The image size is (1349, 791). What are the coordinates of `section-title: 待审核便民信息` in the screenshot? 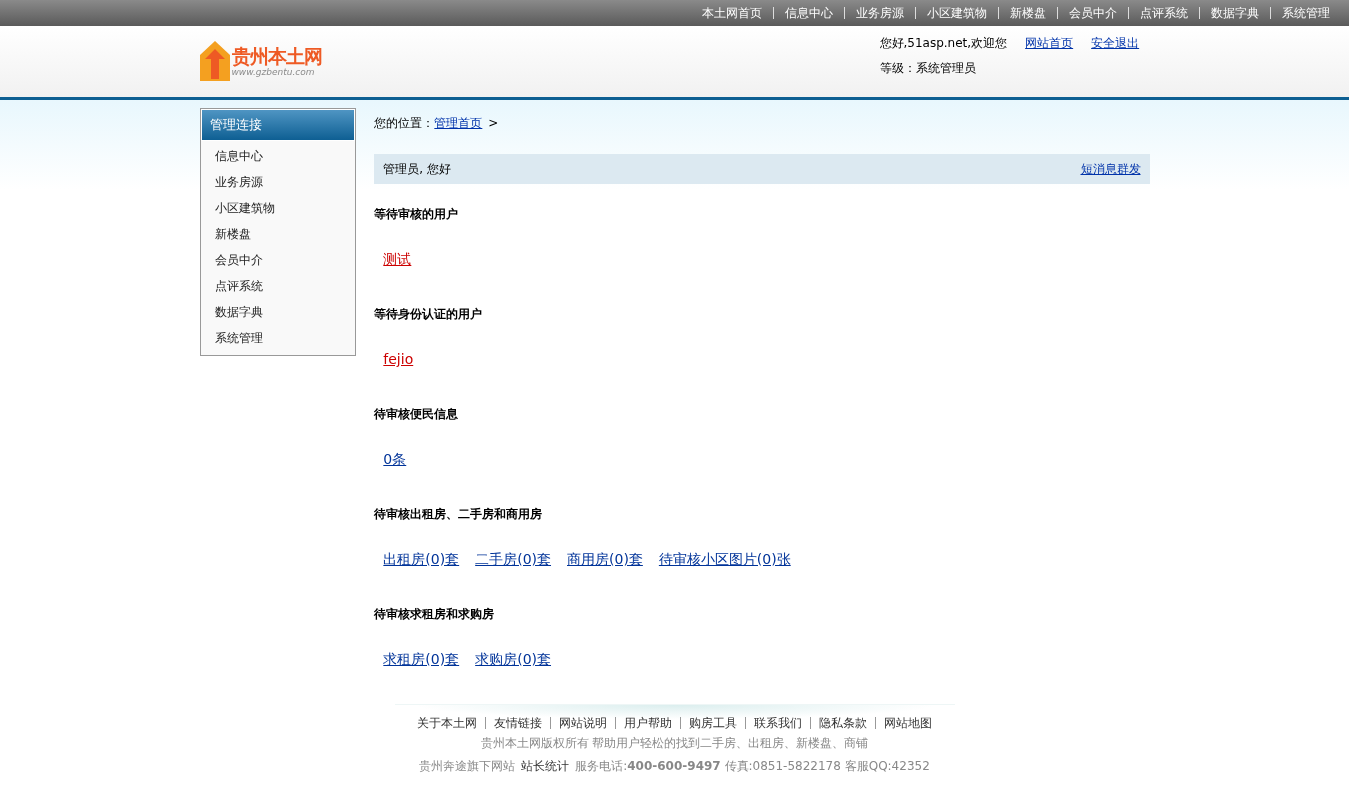 It's located at (417, 414).